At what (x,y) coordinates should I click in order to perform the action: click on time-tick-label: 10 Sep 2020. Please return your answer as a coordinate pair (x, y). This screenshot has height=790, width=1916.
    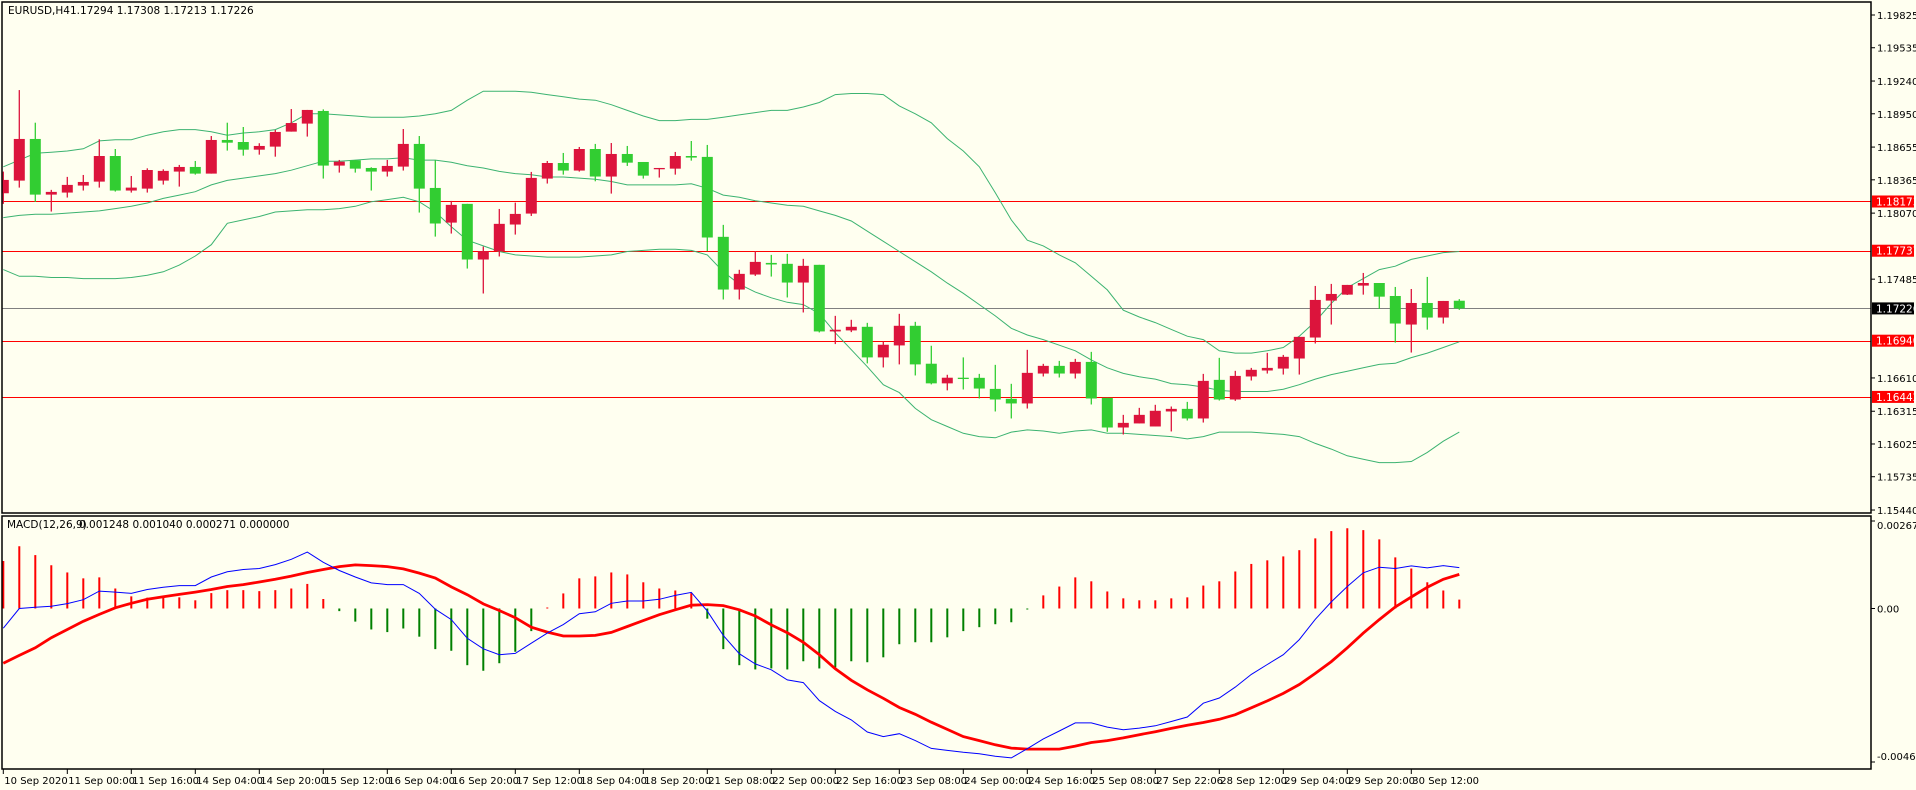
    Looking at the image, I should click on (35, 781).